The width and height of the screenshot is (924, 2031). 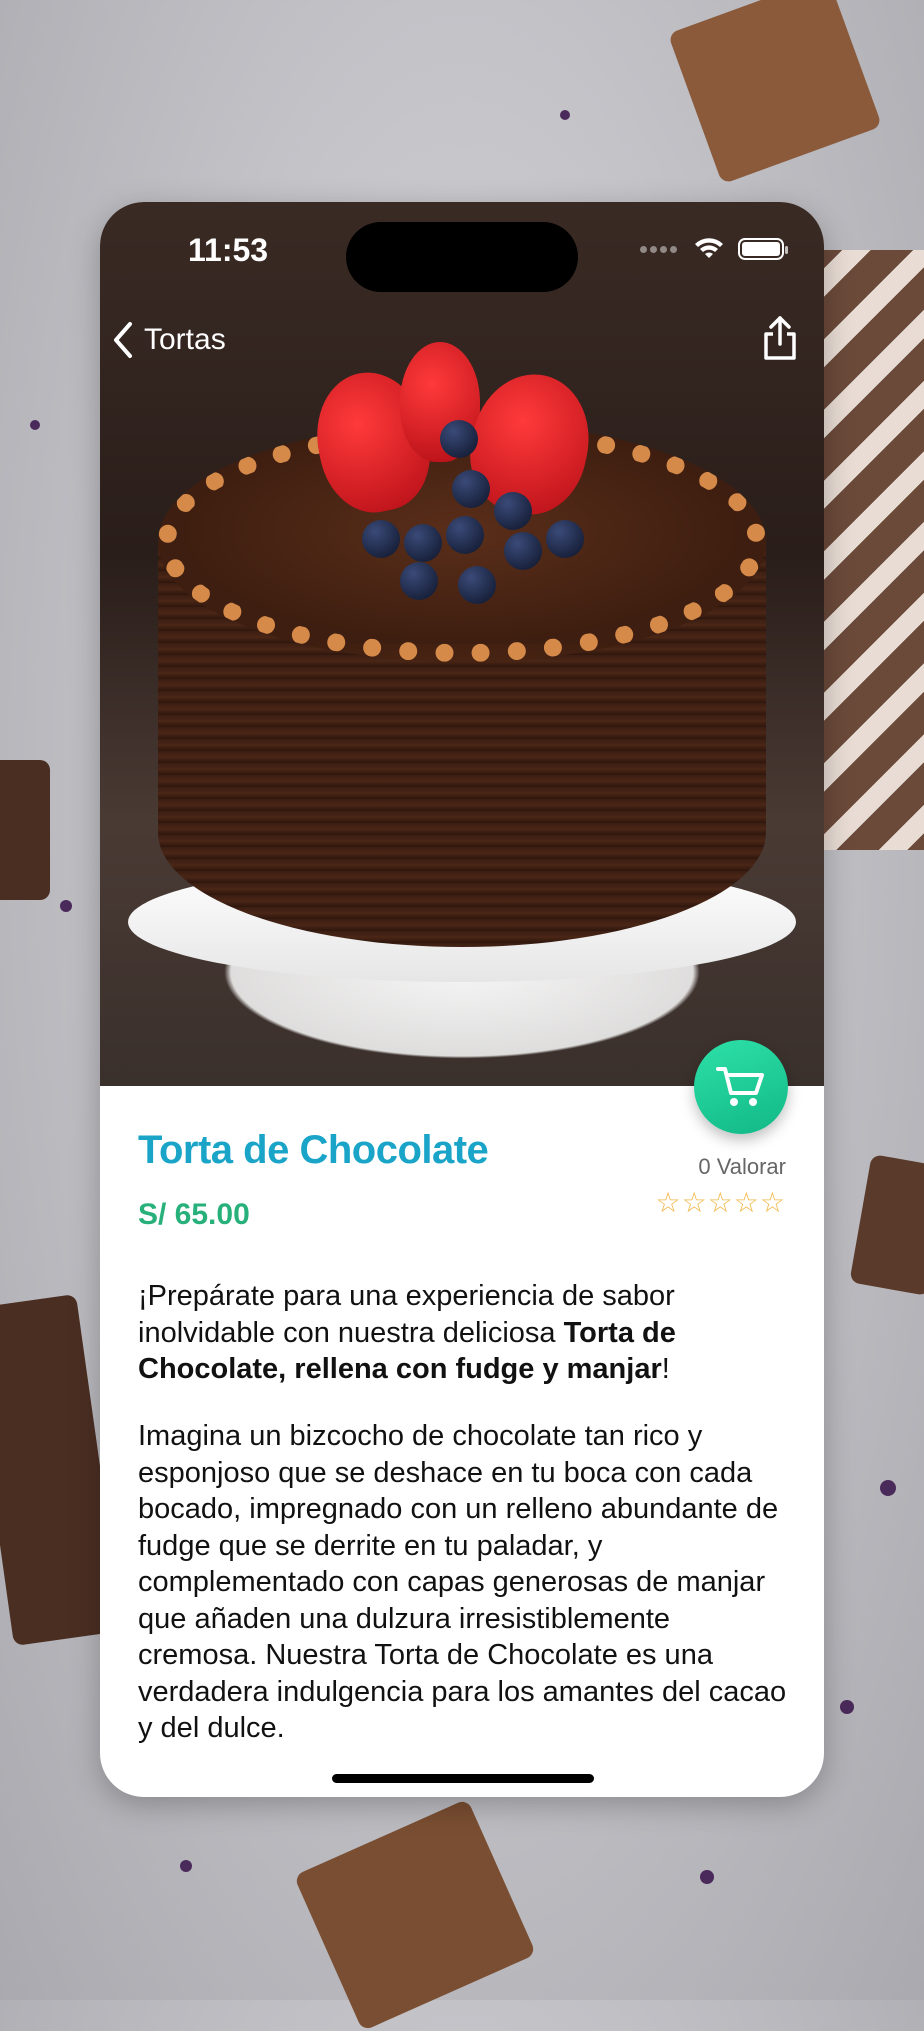 What do you see at coordinates (194, 1214) in the screenshot?
I see `product-price: S/ 65.00` at bounding box center [194, 1214].